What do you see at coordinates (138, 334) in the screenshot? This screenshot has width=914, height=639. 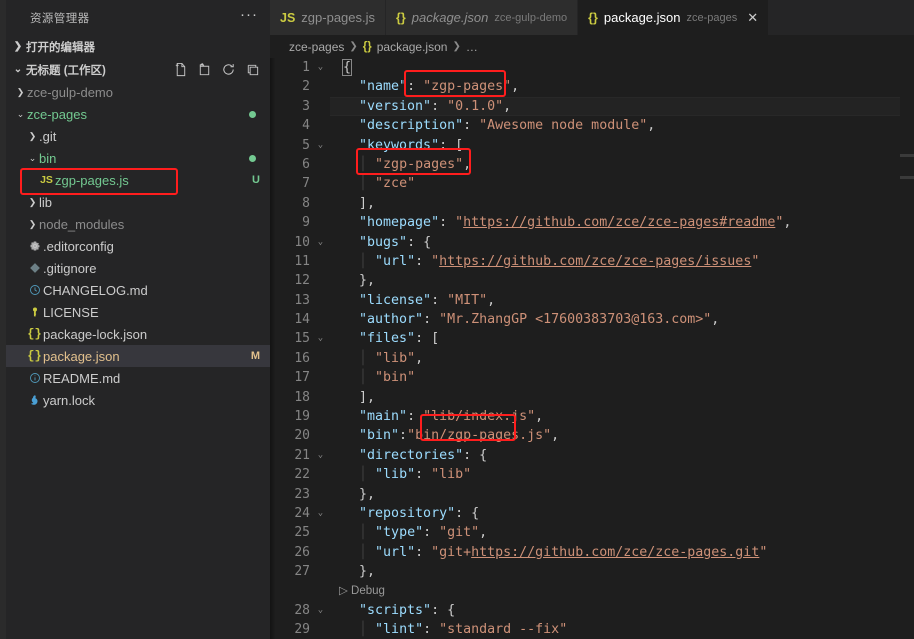 I see `tree-item-package-lock-json: {} package-lock.json` at bounding box center [138, 334].